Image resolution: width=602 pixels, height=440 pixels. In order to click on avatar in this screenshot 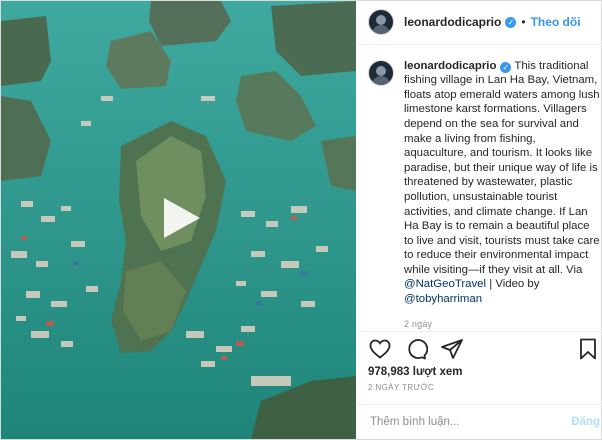, I will do `click(381, 22)`.